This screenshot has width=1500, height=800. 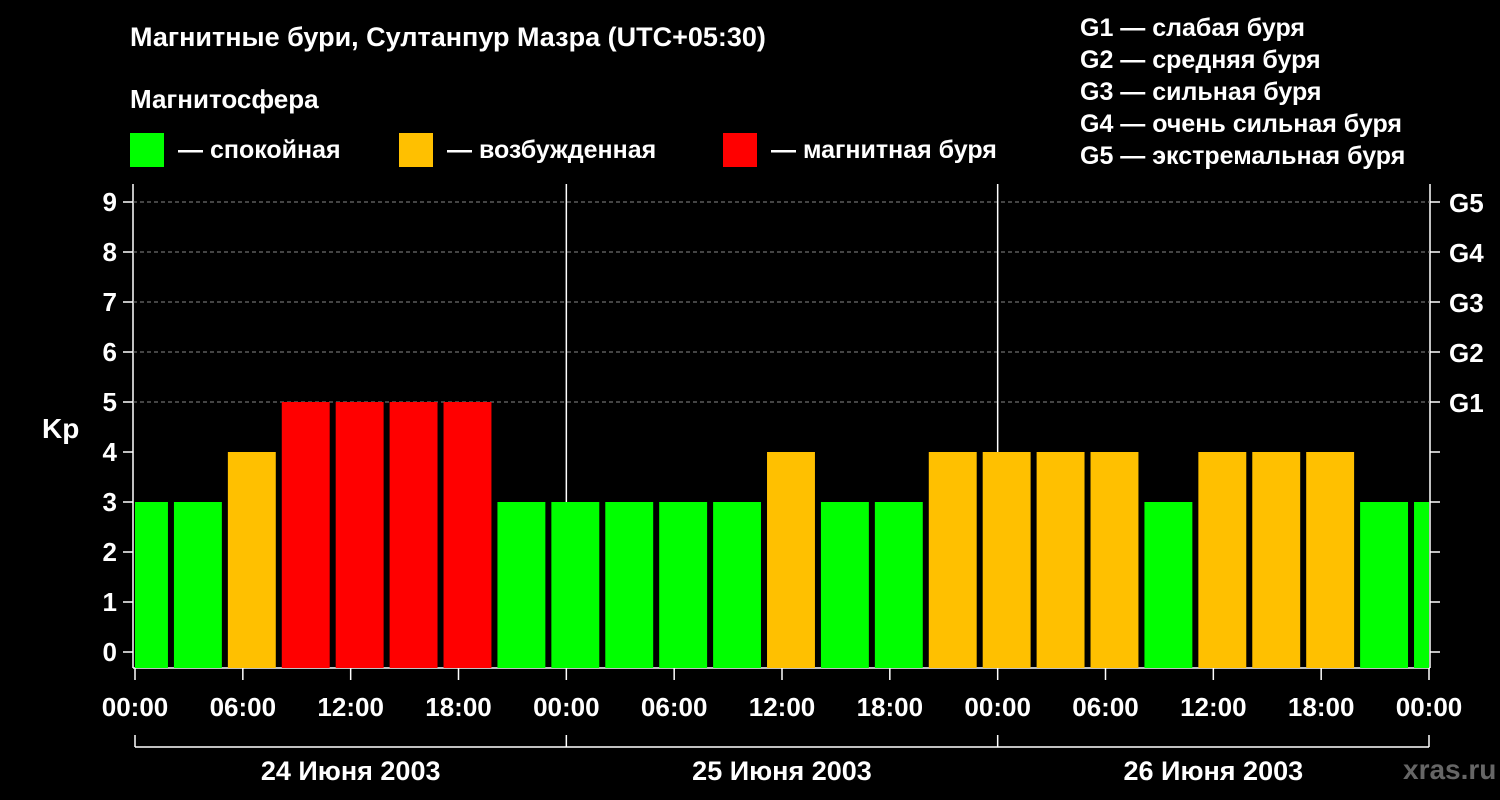 What do you see at coordinates (1466, 353) in the screenshot?
I see `g-level-label: G2` at bounding box center [1466, 353].